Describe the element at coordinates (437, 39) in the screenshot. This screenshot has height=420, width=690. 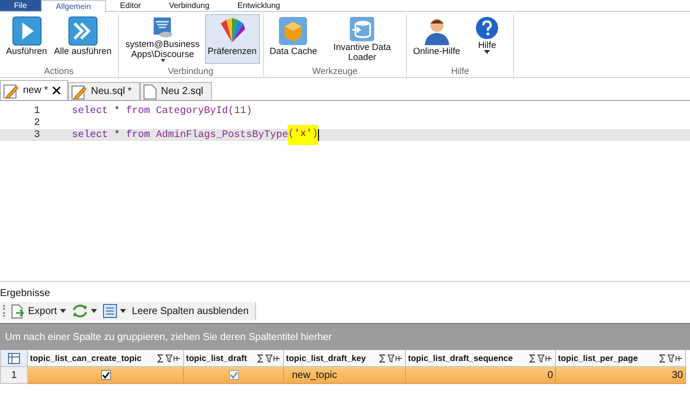
I see `ribbon-button: Online-Hilfe` at that location.